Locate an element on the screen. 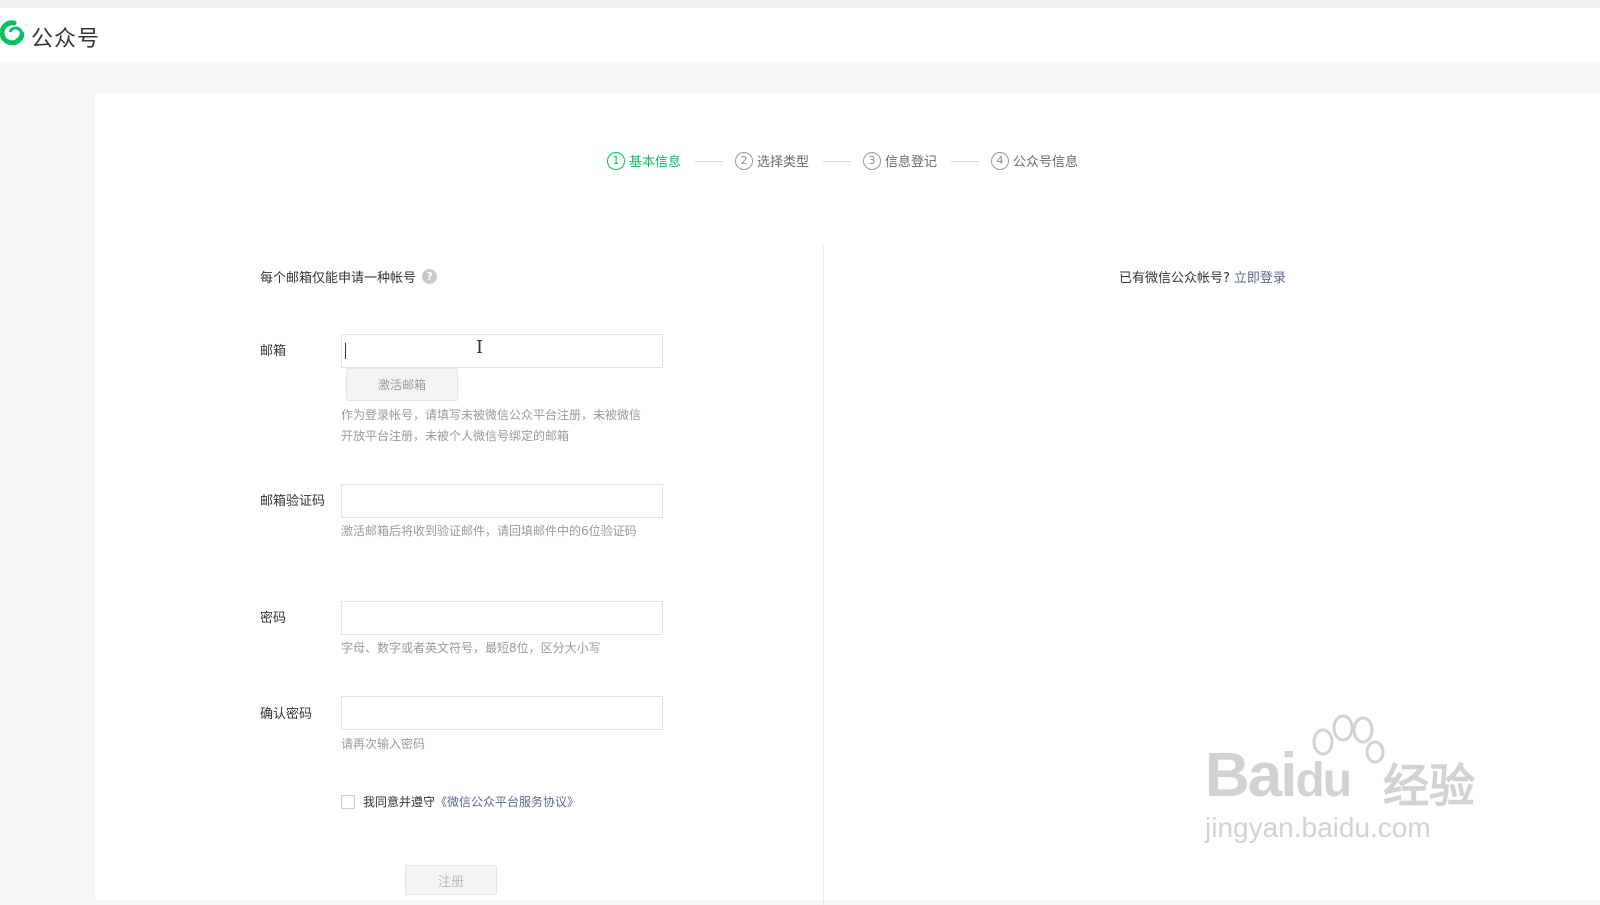  step-number: 4 is located at coordinates (1000, 160).